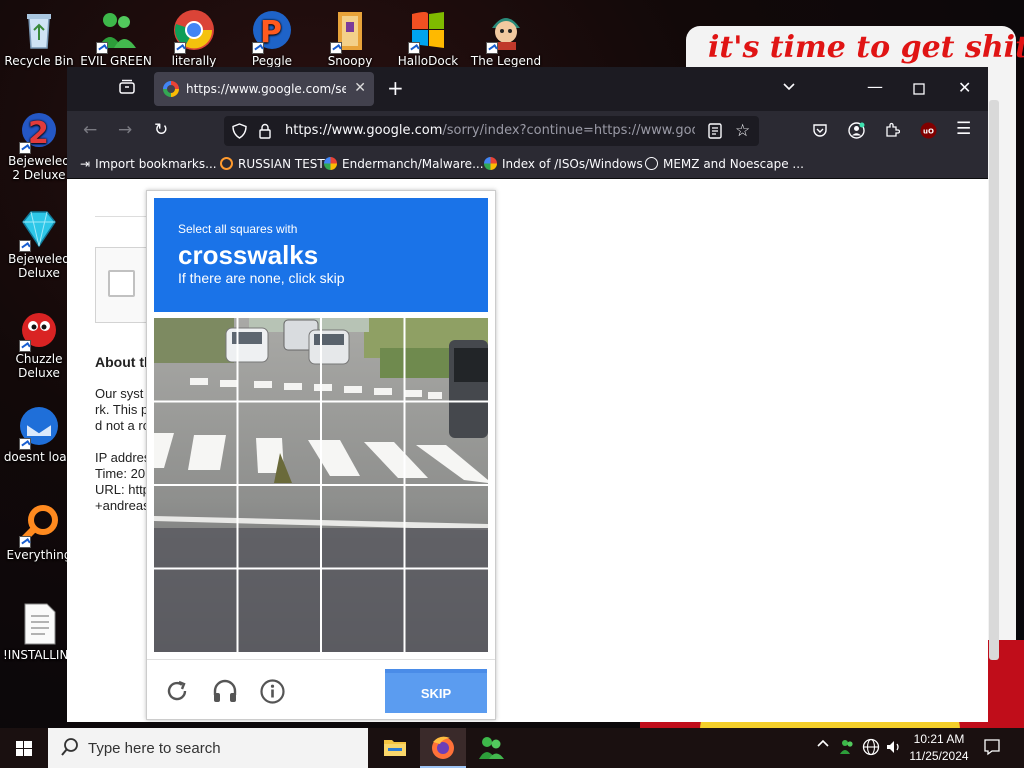 Image resolution: width=1024 pixels, height=768 pixels. I want to click on desktop-icon-literally: literally, so click(194, 38).